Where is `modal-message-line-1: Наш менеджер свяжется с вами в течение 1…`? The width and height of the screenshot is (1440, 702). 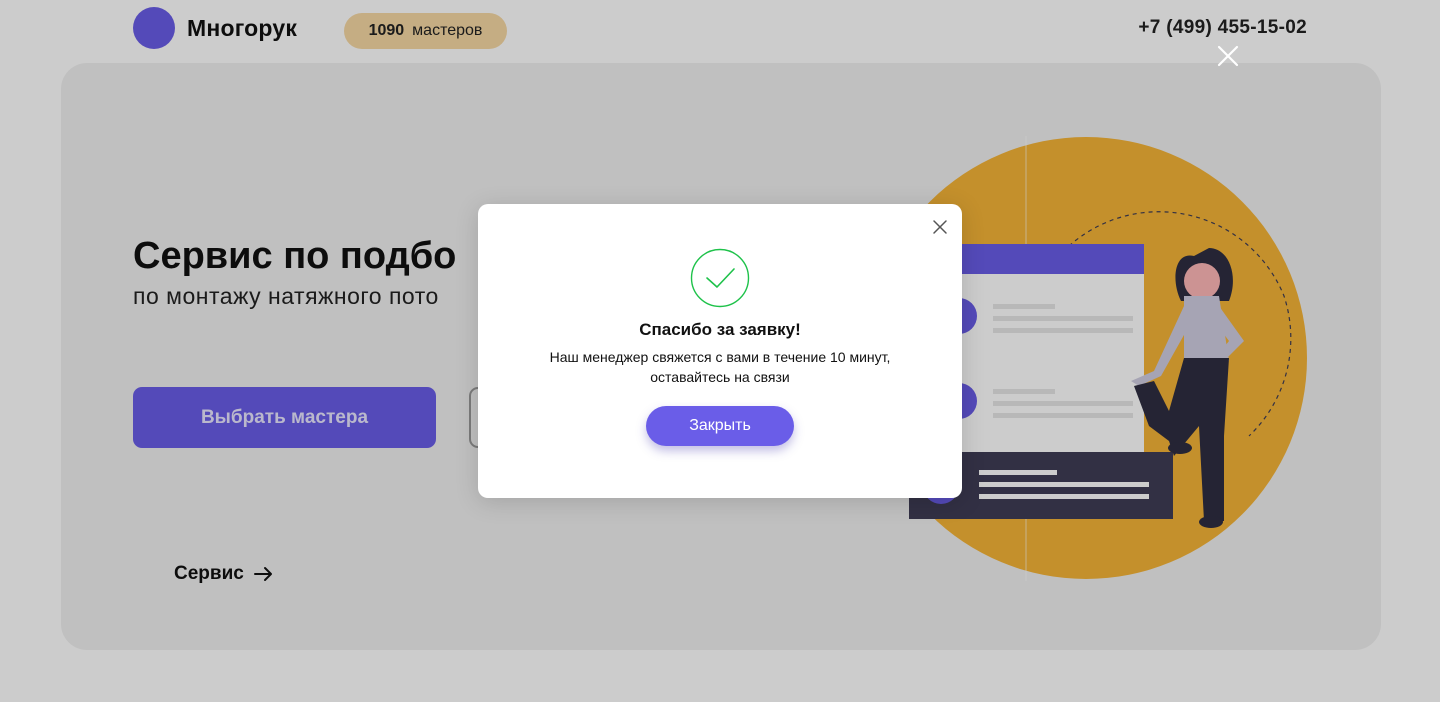 modal-message-line-1: Наш менеджер свяжется с вами в течение 1… is located at coordinates (720, 357).